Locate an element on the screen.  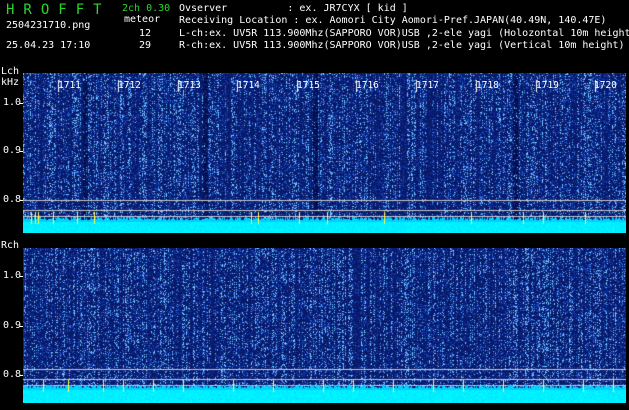
lch-tick-label: 0.9 is located at coordinates (12, 150).